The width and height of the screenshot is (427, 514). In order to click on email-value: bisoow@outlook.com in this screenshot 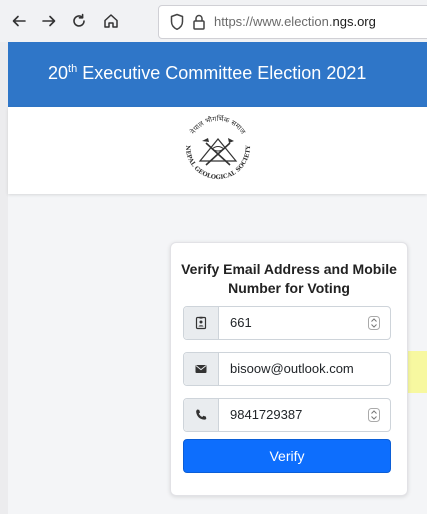, I will do `click(292, 368)`.